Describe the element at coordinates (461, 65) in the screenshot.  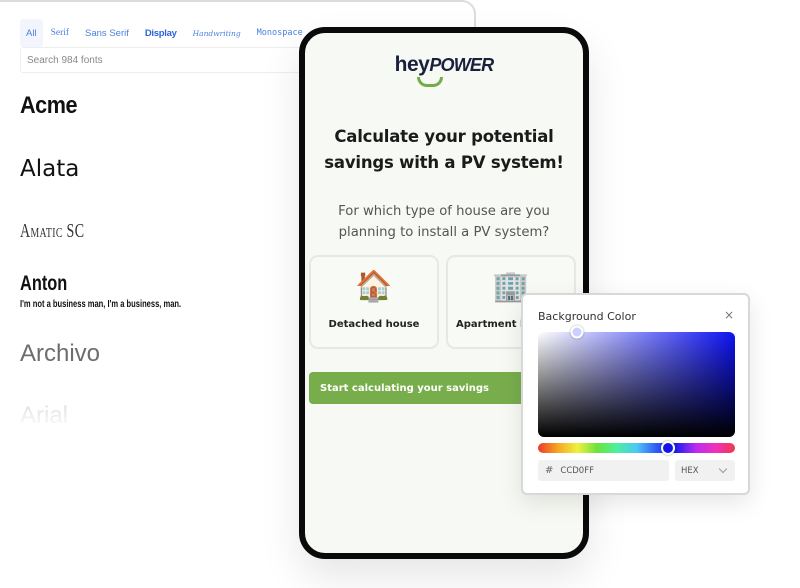
I see `logo-text-power: POWER` at that location.